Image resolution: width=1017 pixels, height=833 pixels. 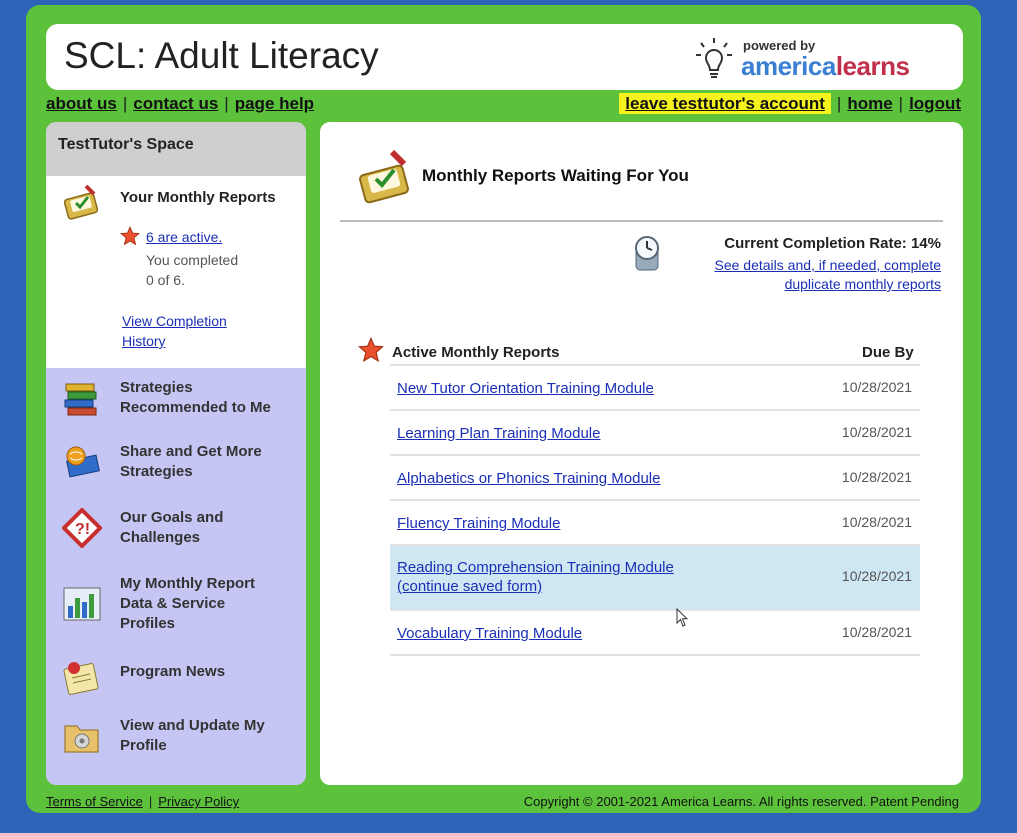 I want to click on top-nav-right: leave testtutor's account | home | logout, so click(x=790, y=103).